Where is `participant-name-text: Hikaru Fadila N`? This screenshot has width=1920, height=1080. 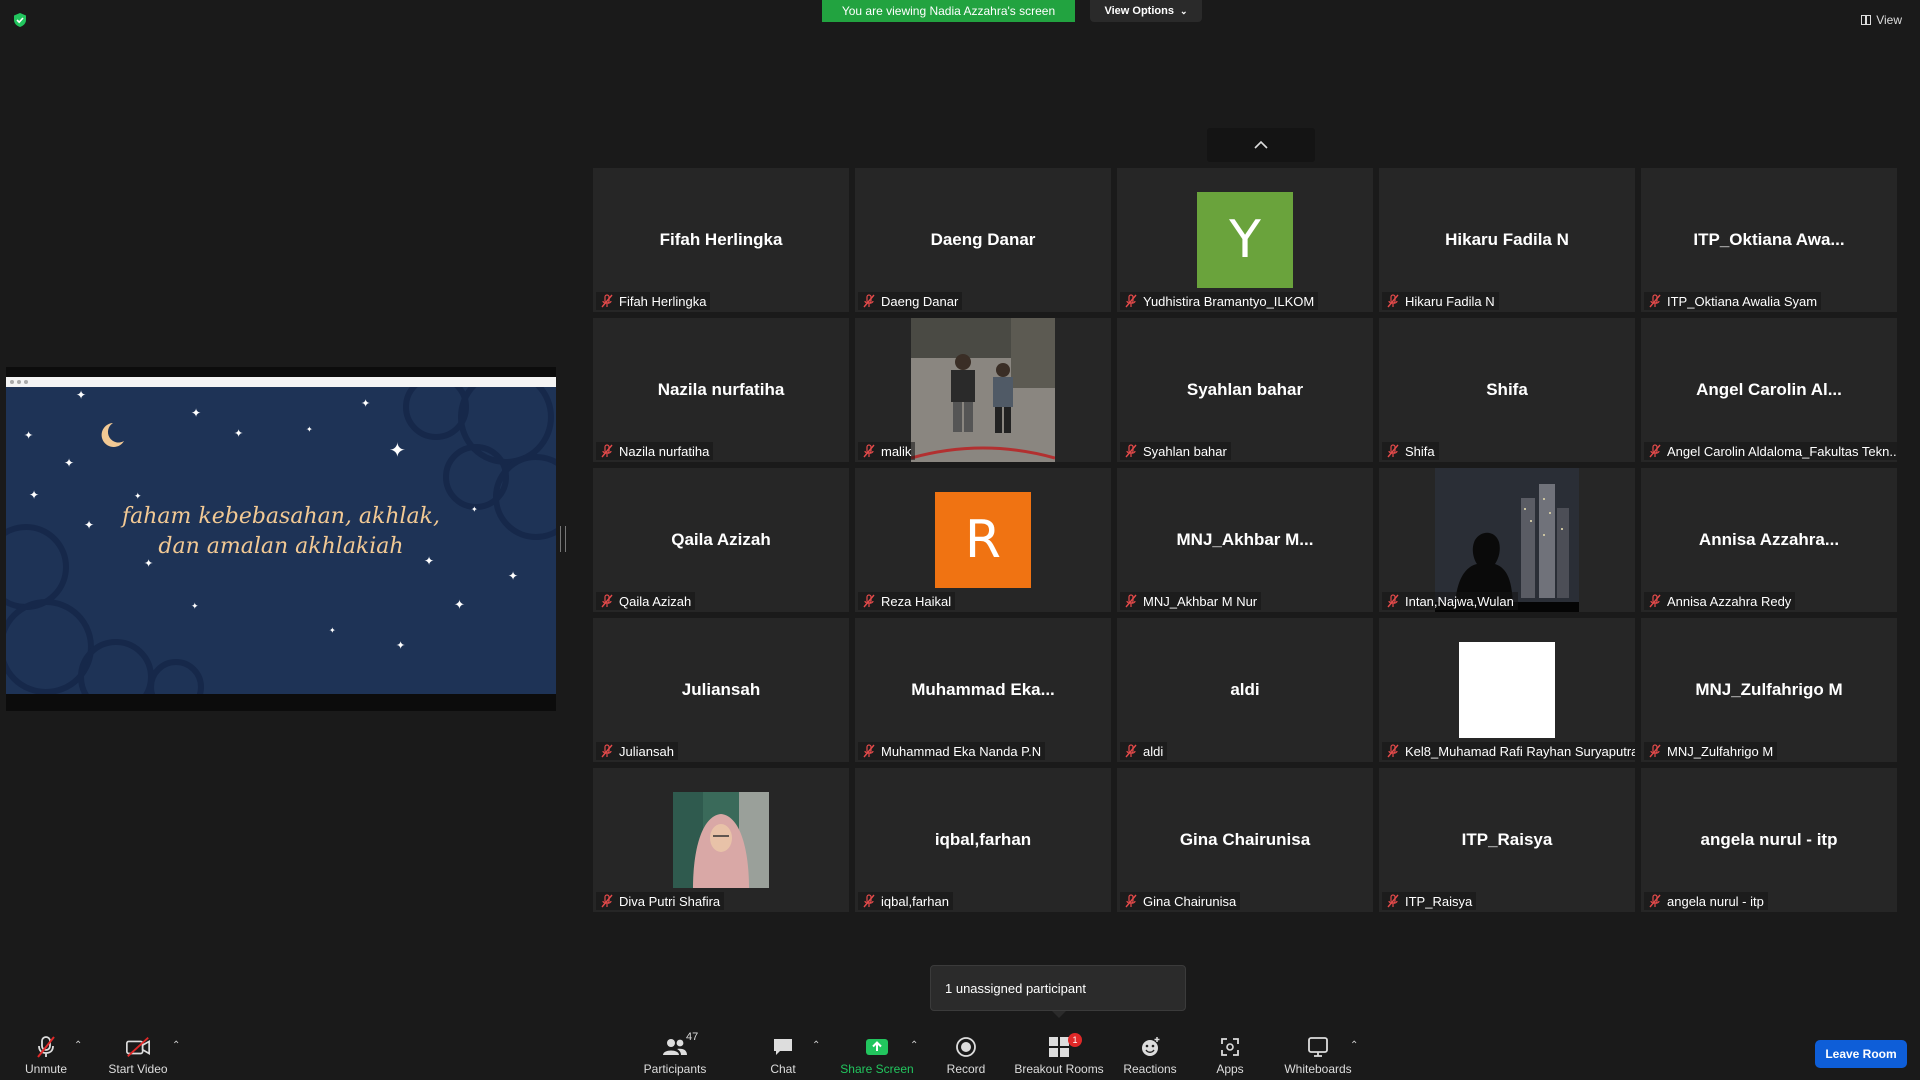 participant-name-text: Hikaru Fadila N is located at coordinates (1450, 301).